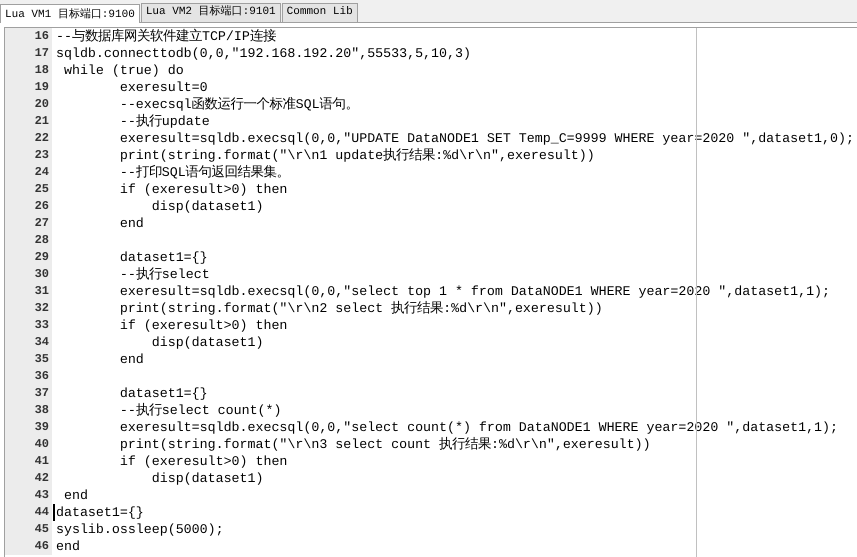 The image size is (857, 557). What do you see at coordinates (164, 121) in the screenshot?
I see `code-line: --执行update` at bounding box center [164, 121].